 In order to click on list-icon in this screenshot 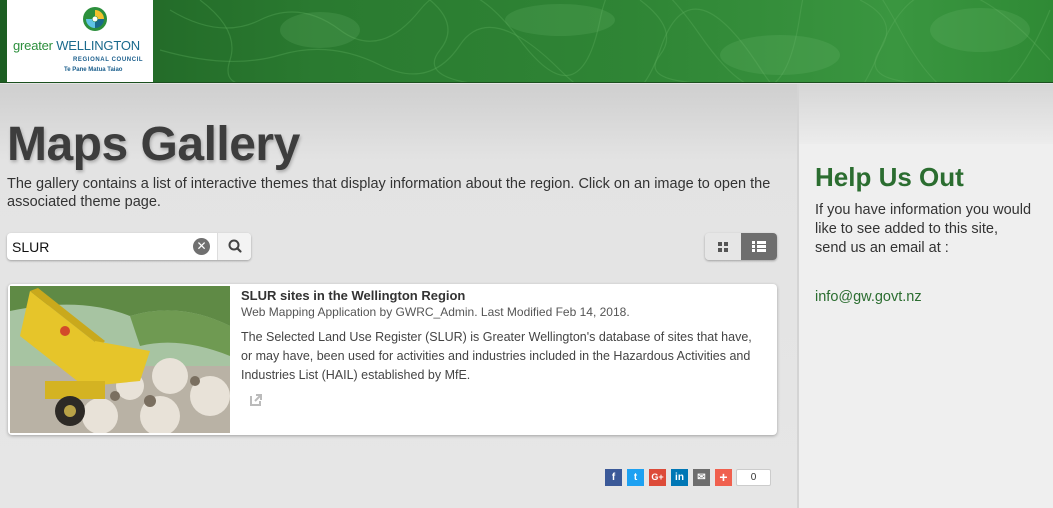, I will do `click(759, 246)`.